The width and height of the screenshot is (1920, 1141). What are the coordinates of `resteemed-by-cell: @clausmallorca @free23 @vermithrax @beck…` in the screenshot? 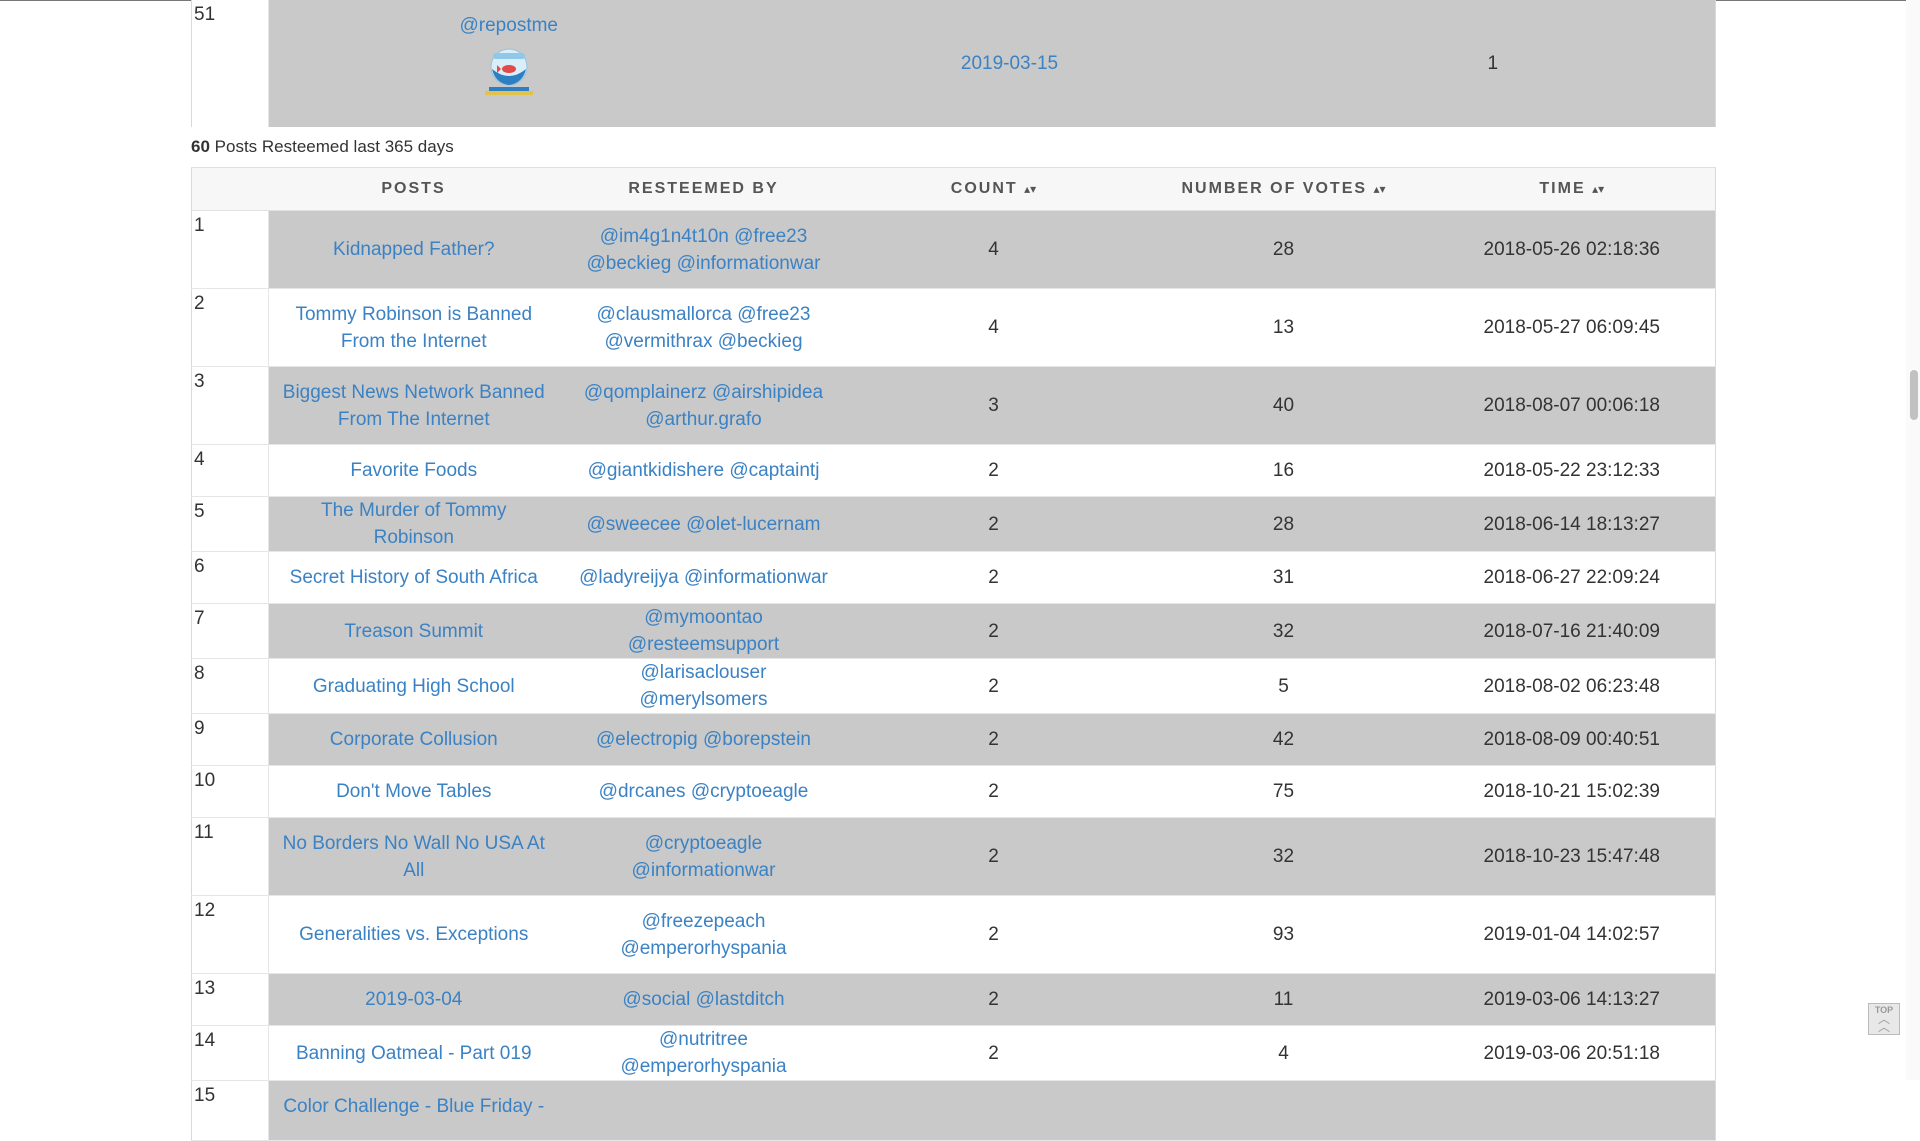 It's located at (703, 327).